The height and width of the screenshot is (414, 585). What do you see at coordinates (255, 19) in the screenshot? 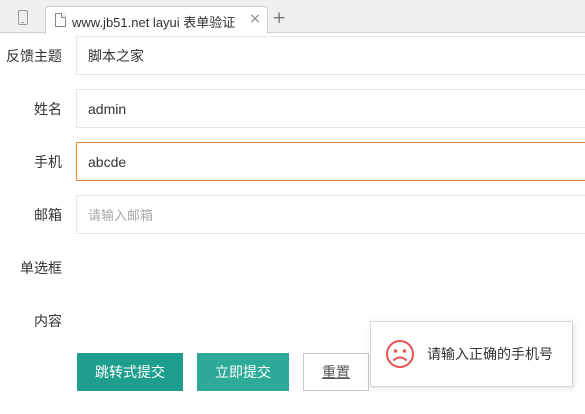
I see `close-icon: ×` at bounding box center [255, 19].